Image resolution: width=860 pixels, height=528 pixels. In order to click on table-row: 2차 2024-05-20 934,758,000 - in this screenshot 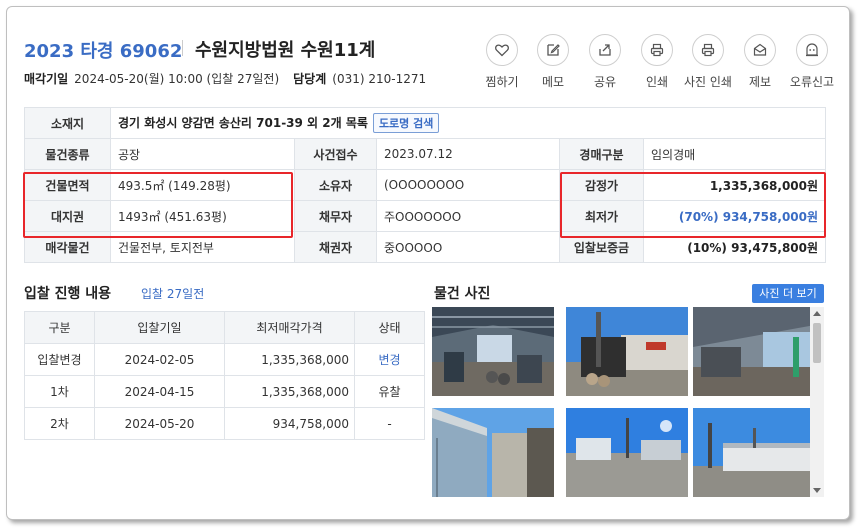, I will do `click(224, 423)`.